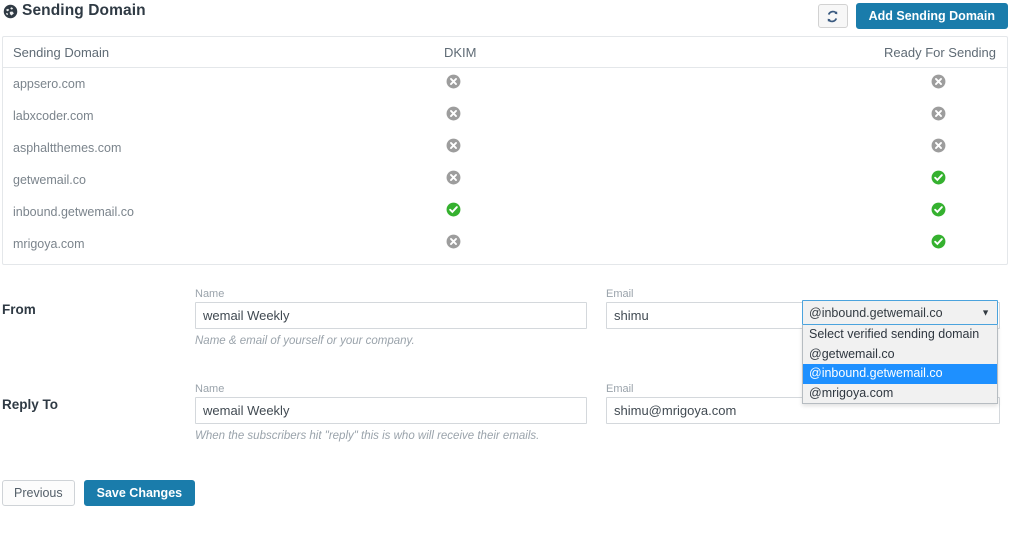 The height and width of the screenshot is (547, 1024). I want to click on sending-domain-option: @mrigoya.com, so click(900, 394).